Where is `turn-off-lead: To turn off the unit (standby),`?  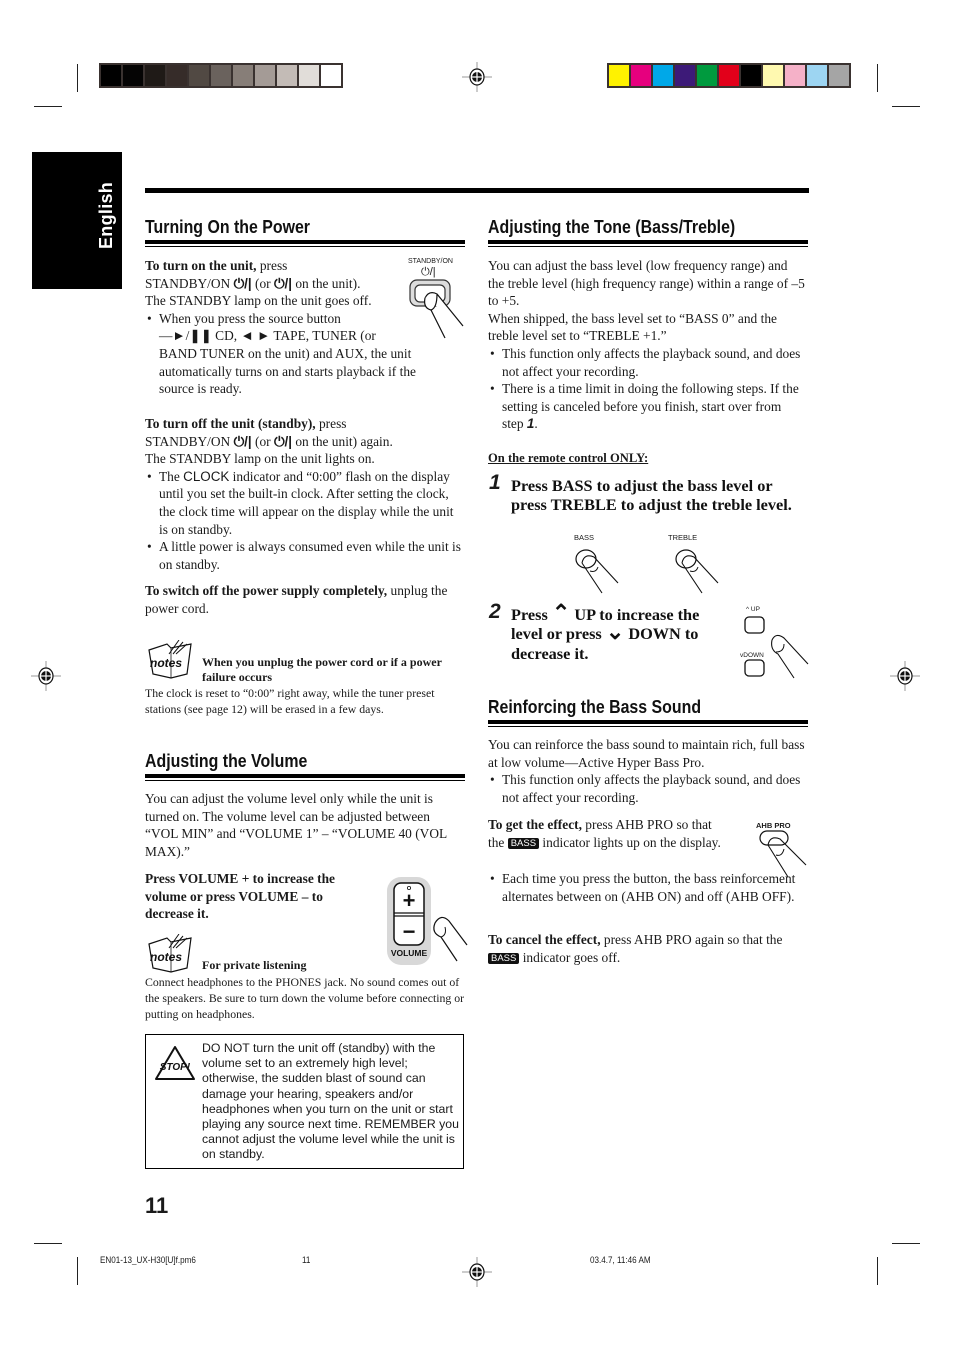
turn-off-lead: To turn off the unit (standby), is located at coordinates (230, 423).